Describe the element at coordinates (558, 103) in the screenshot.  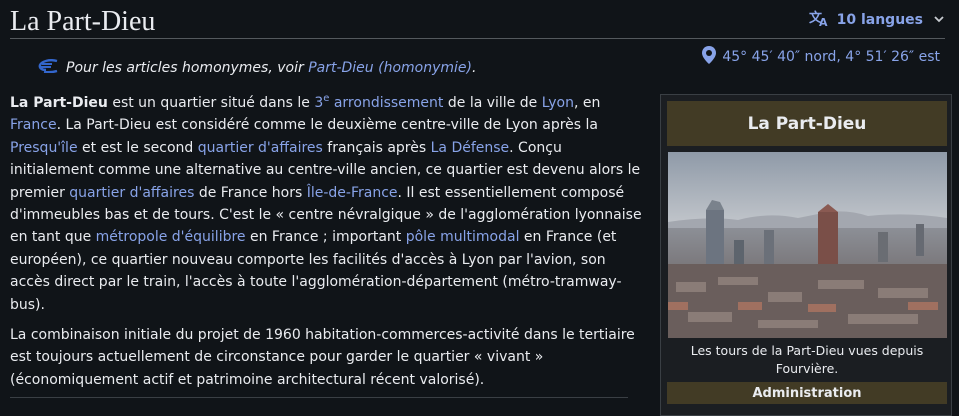
I see `link-lyon: Lyon` at that location.